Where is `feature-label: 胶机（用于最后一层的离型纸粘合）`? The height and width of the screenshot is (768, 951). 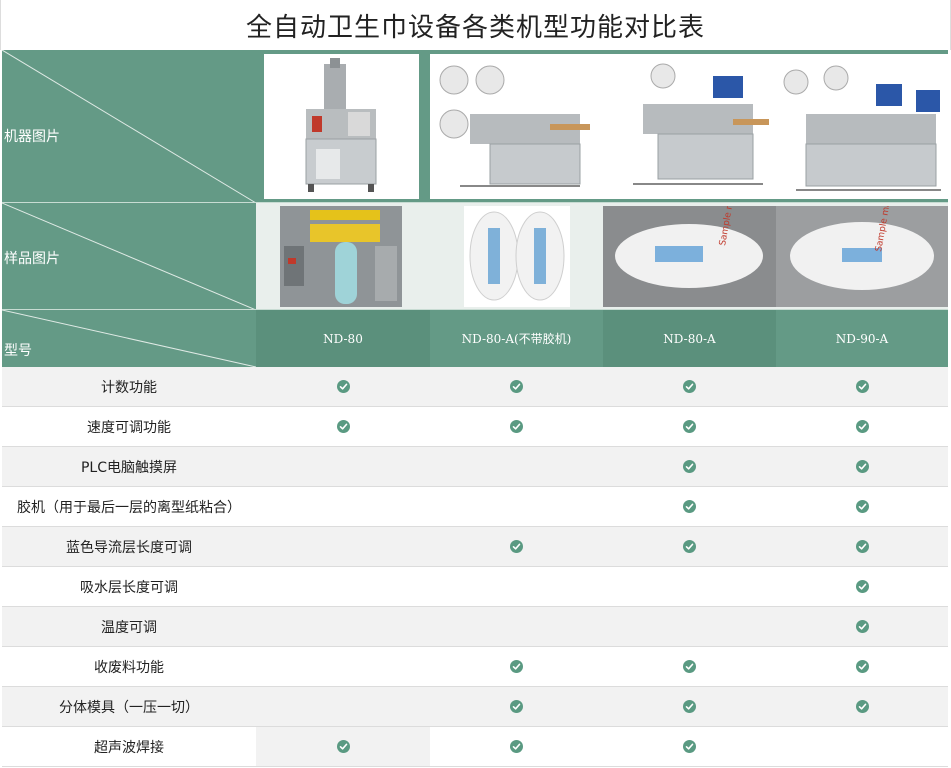 feature-label: 胶机（用于最后一层的离型纸粘合） is located at coordinates (129, 507).